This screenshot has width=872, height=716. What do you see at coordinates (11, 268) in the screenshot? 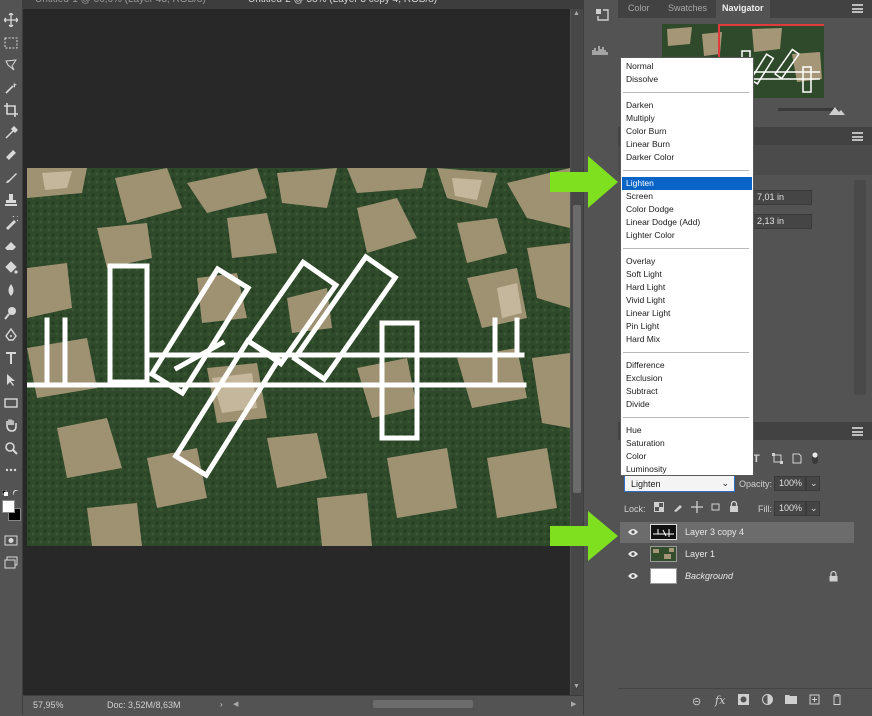
I see `paint-bucket-tool-icon` at bounding box center [11, 268].